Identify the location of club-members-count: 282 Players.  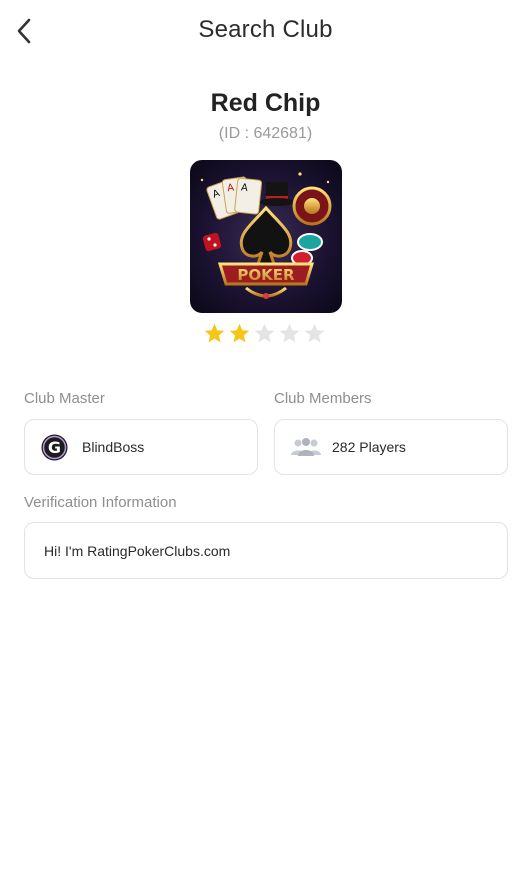
(369, 447).